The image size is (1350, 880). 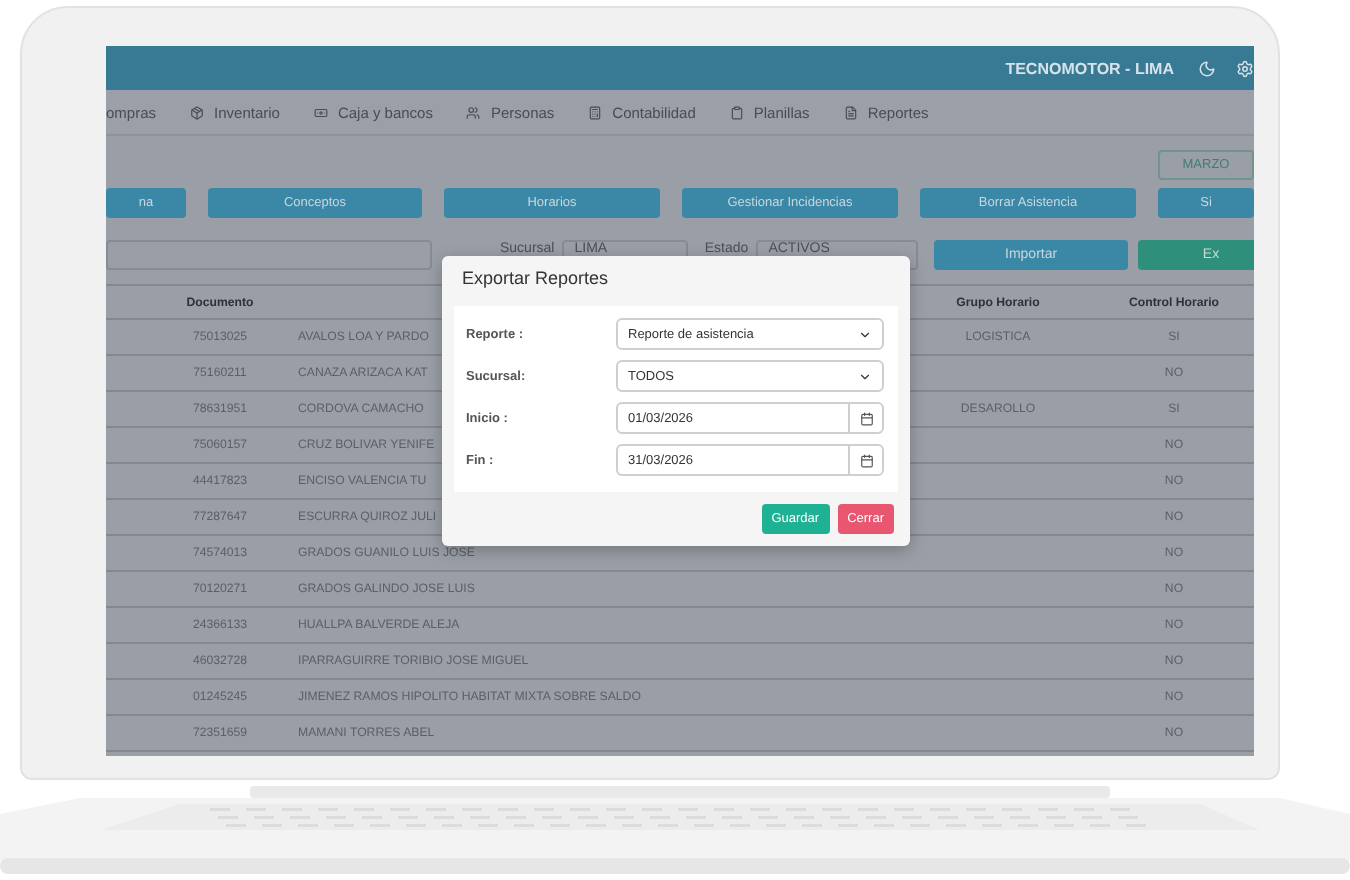 What do you see at coordinates (1245, 68) in the screenshot?
I see `settings-icon` at bounding box center [1245, 68].